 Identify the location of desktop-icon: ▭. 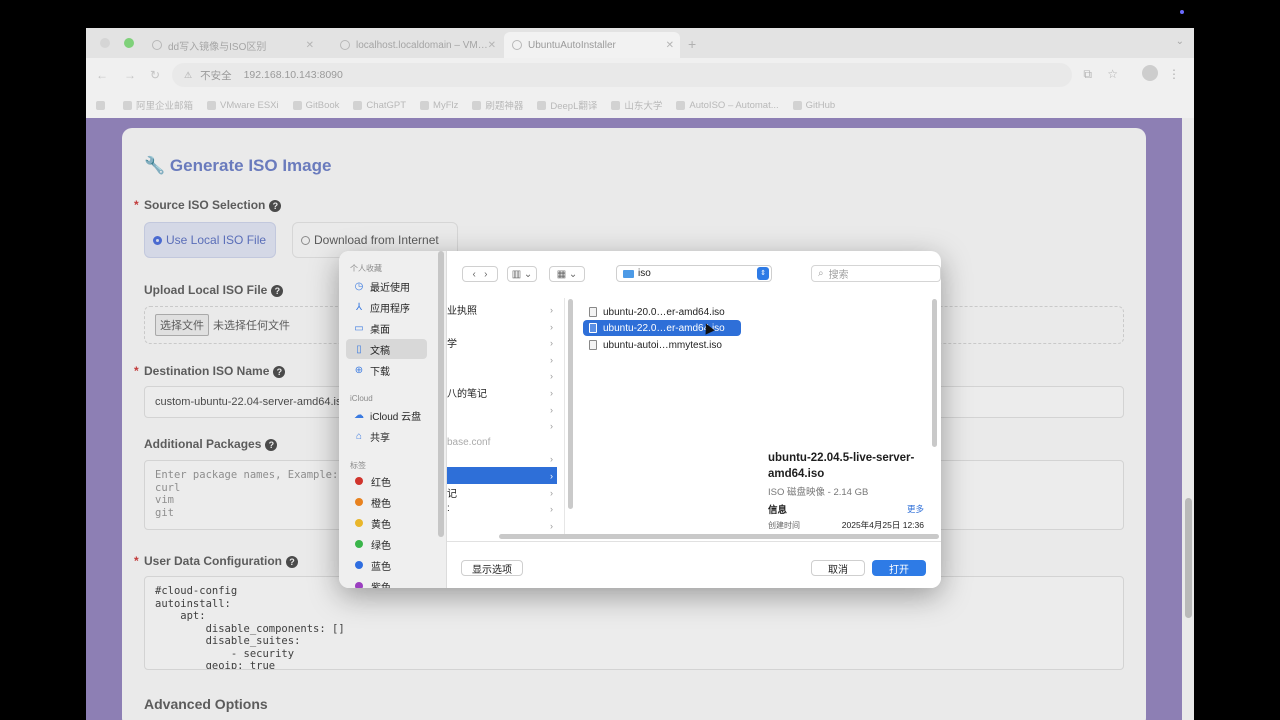
(359, 328).